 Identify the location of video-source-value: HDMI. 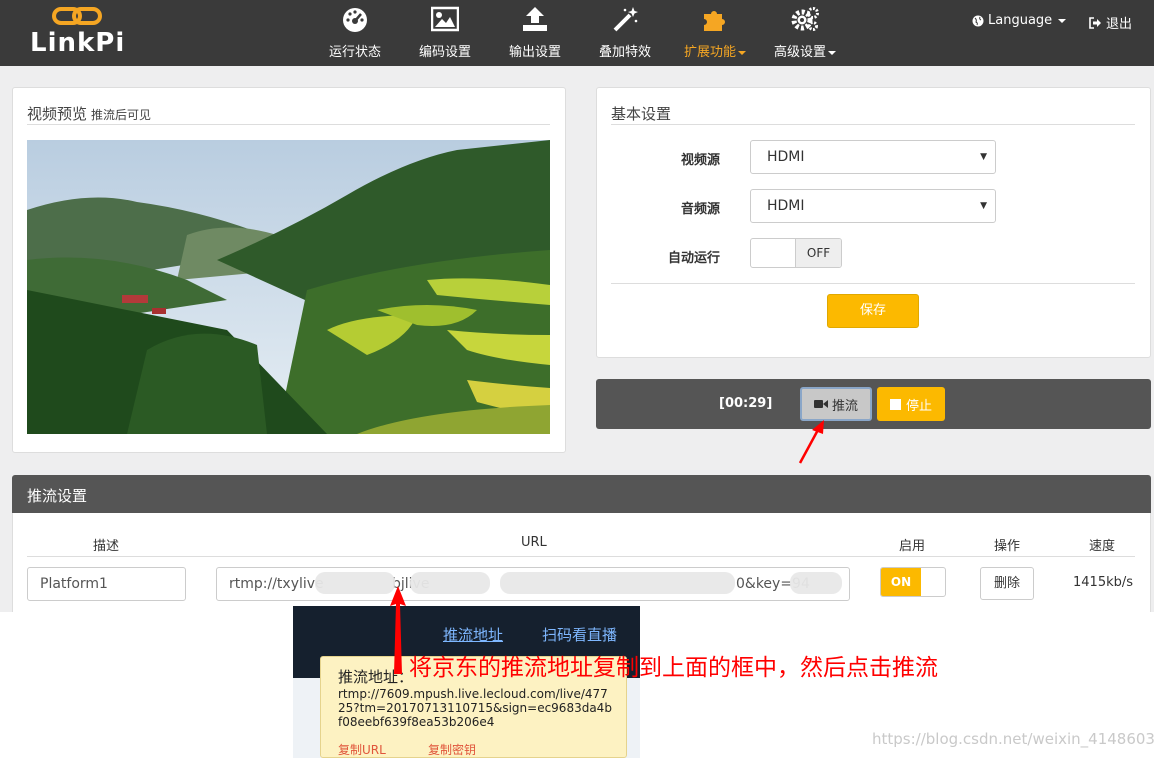
(786, 157).